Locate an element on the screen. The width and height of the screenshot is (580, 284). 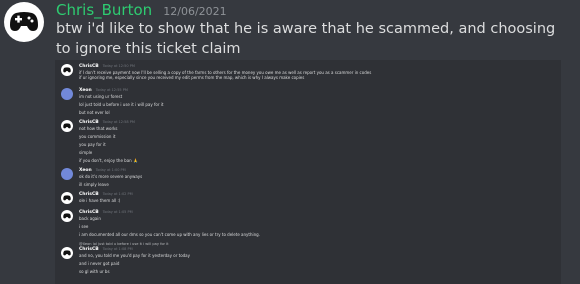
embedded-author: ChrisCB Today at 12:58 PM is located at coordinates (107, 122).